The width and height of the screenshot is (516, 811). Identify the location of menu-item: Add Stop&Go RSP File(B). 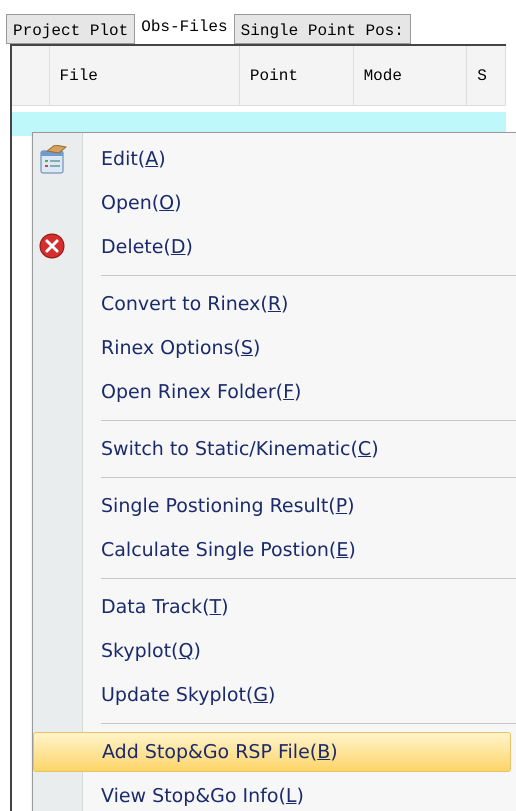
(272, 752).